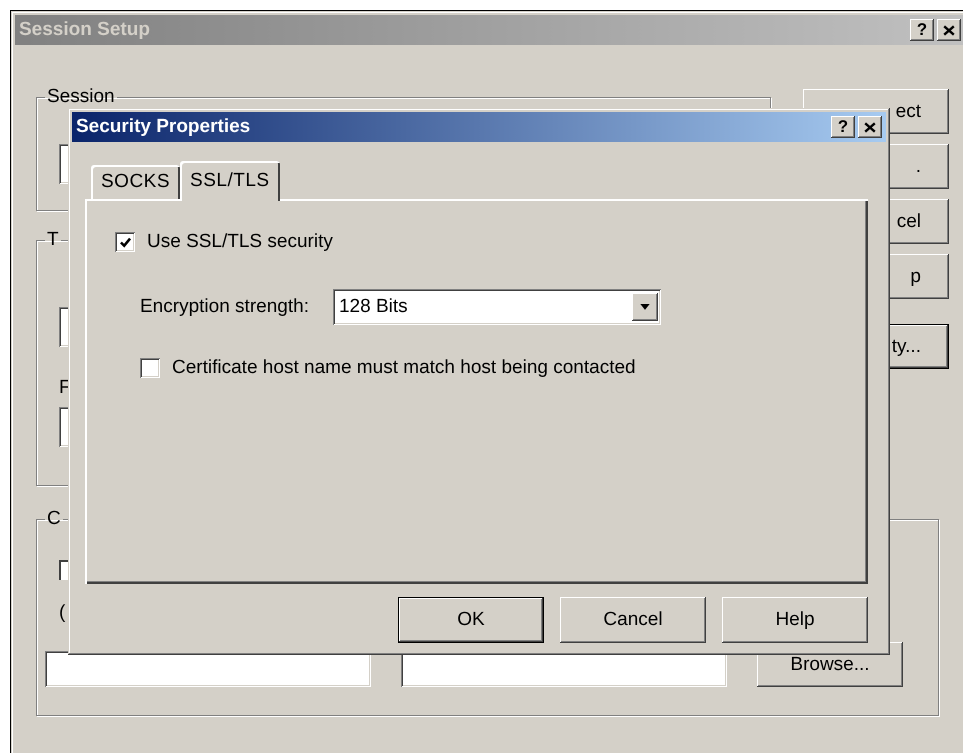 This screenshot has width=963, height=753. What do you see at coordinates (224, 307) in the screenshot?
I see `encryption-label: Encryption strength:` at bounding box center [224, 307].